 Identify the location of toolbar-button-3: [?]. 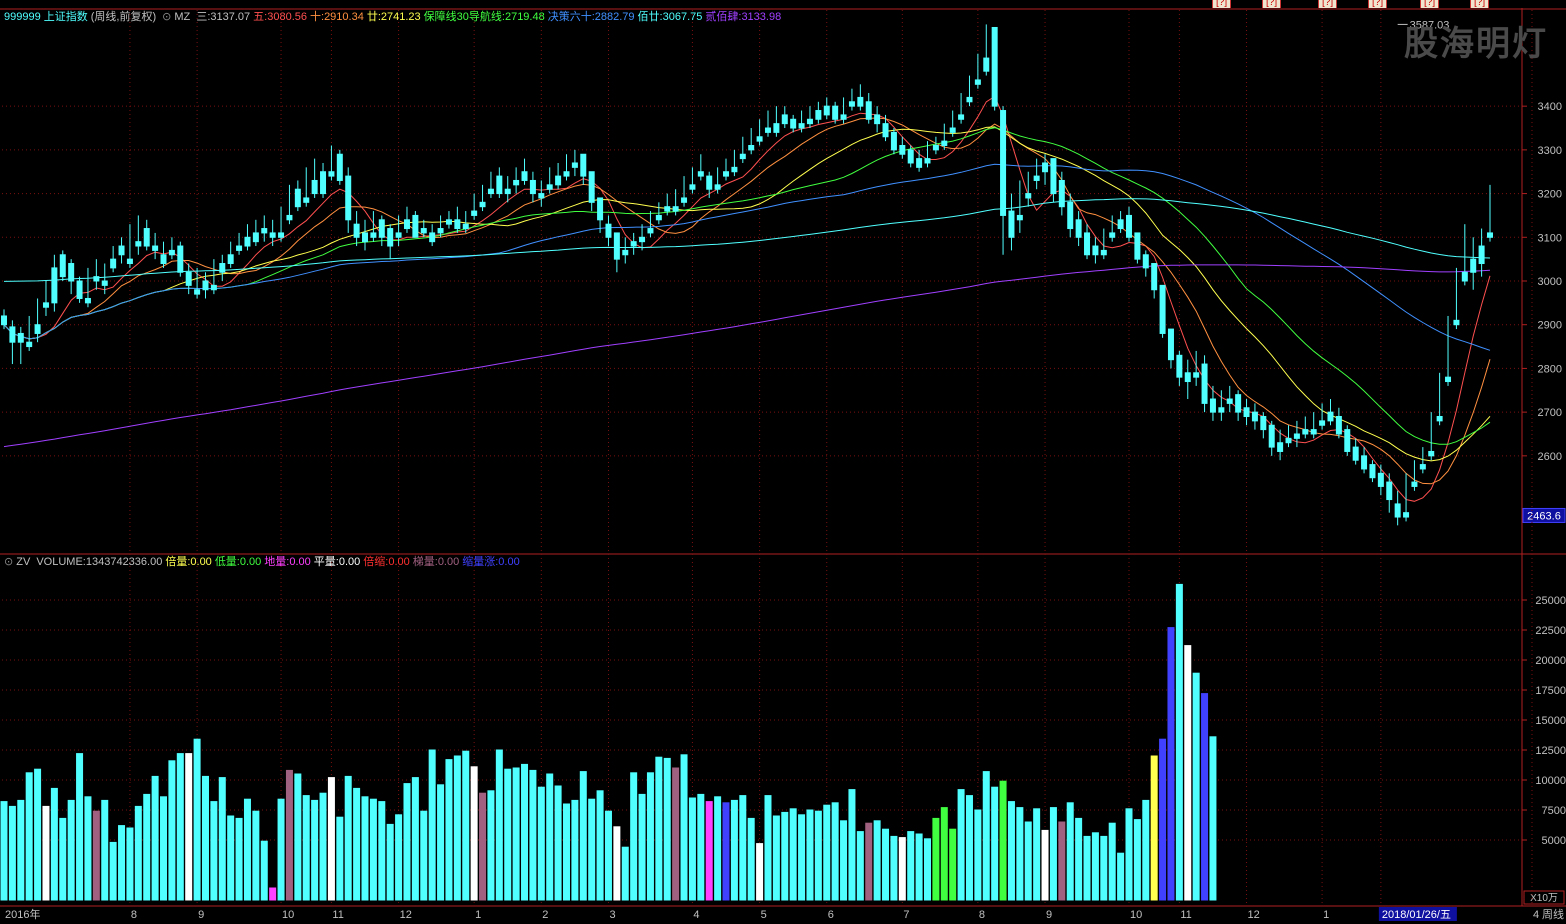
(1378, 4).